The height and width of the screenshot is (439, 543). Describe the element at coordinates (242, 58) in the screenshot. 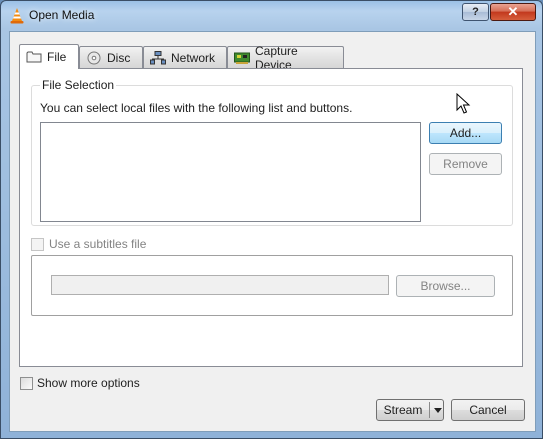

I see `capture-card-icon` at that location.